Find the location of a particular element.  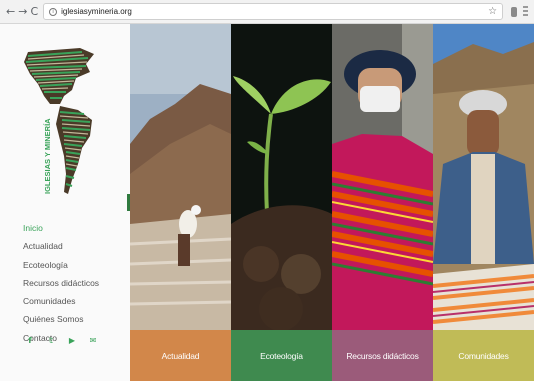

site-logo: IGLESIAS Y MINERÍA is located at coordinates (65, 124).